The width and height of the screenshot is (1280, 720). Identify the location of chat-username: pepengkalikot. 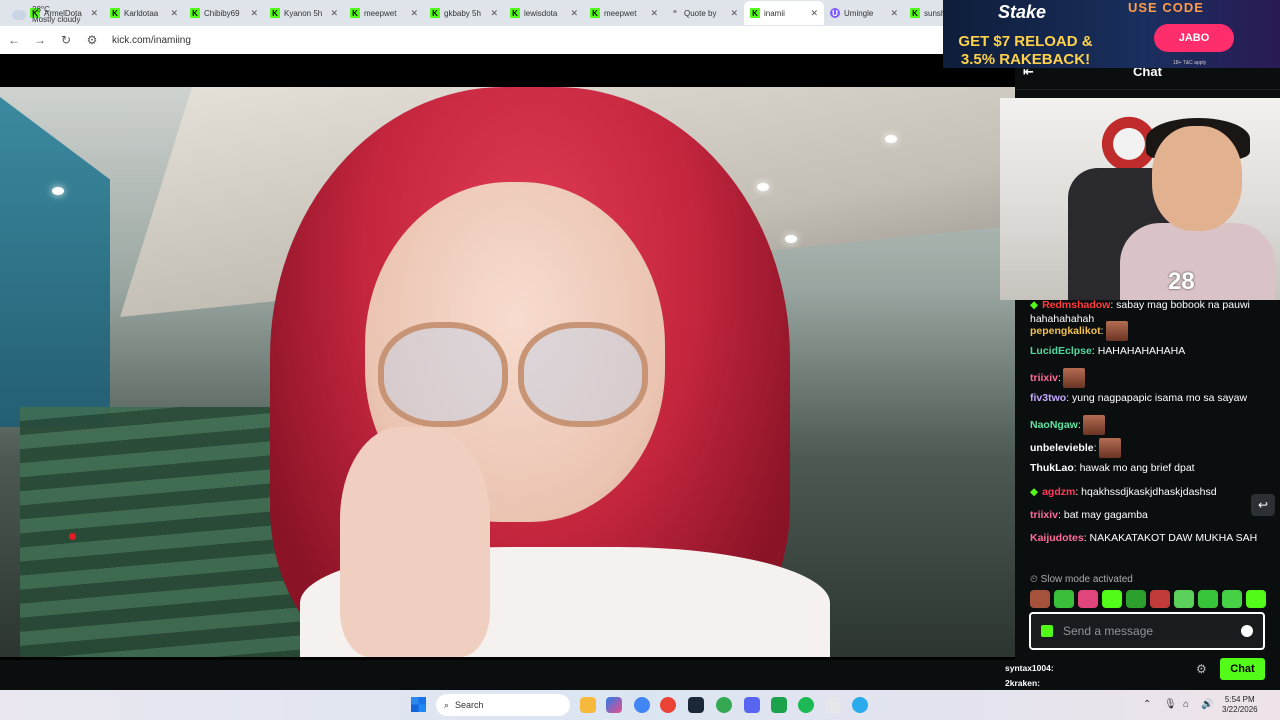
(1065, 331).